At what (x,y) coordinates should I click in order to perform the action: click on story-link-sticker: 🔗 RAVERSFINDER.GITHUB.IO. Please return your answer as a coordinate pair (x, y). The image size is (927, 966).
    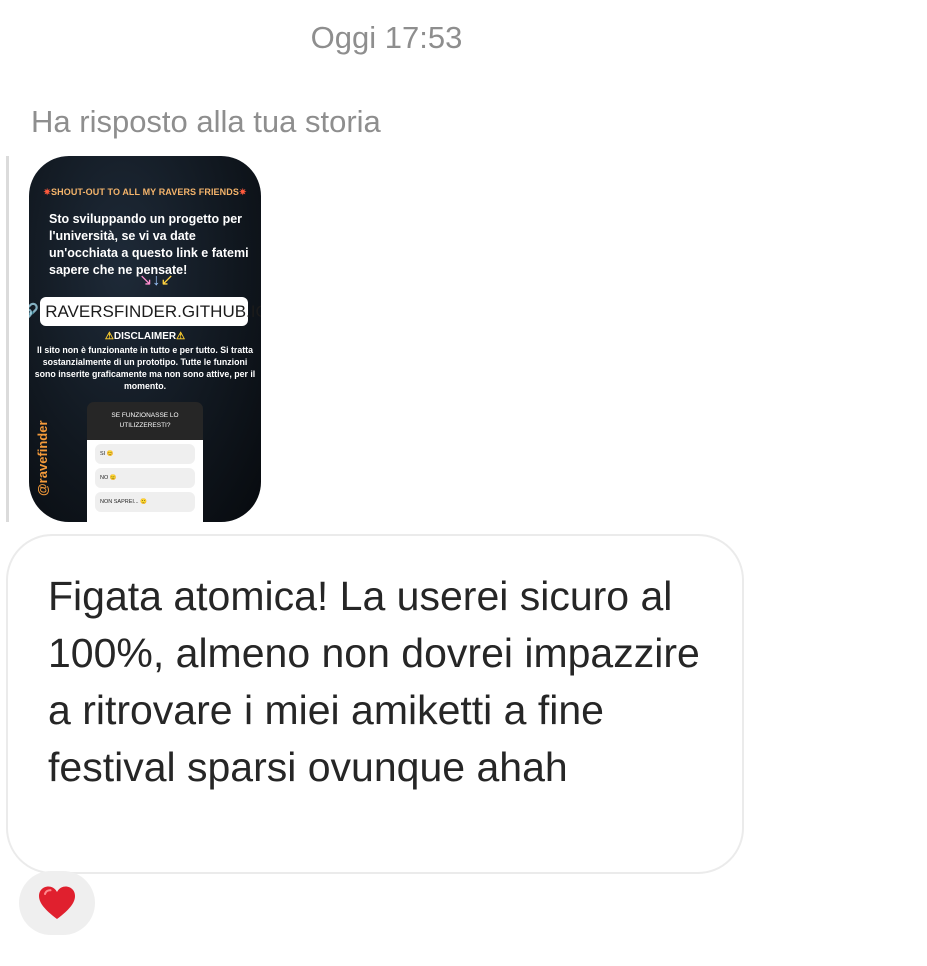
    Looking at the image, I should click on (145, 311).